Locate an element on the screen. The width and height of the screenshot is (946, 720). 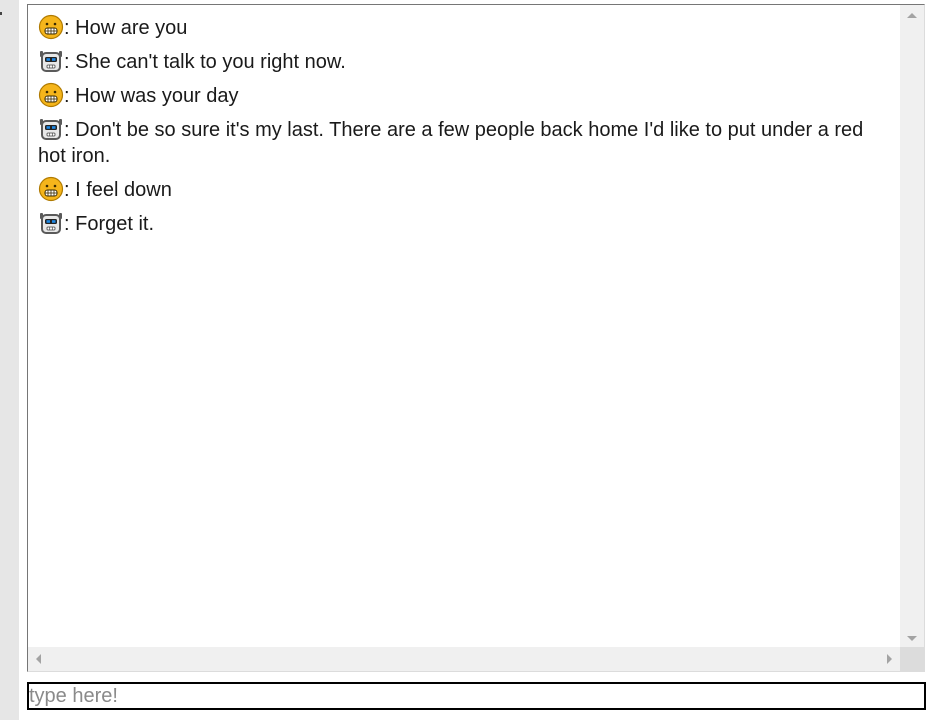
user-message: : I feel down is located at coordinates (464, 189).